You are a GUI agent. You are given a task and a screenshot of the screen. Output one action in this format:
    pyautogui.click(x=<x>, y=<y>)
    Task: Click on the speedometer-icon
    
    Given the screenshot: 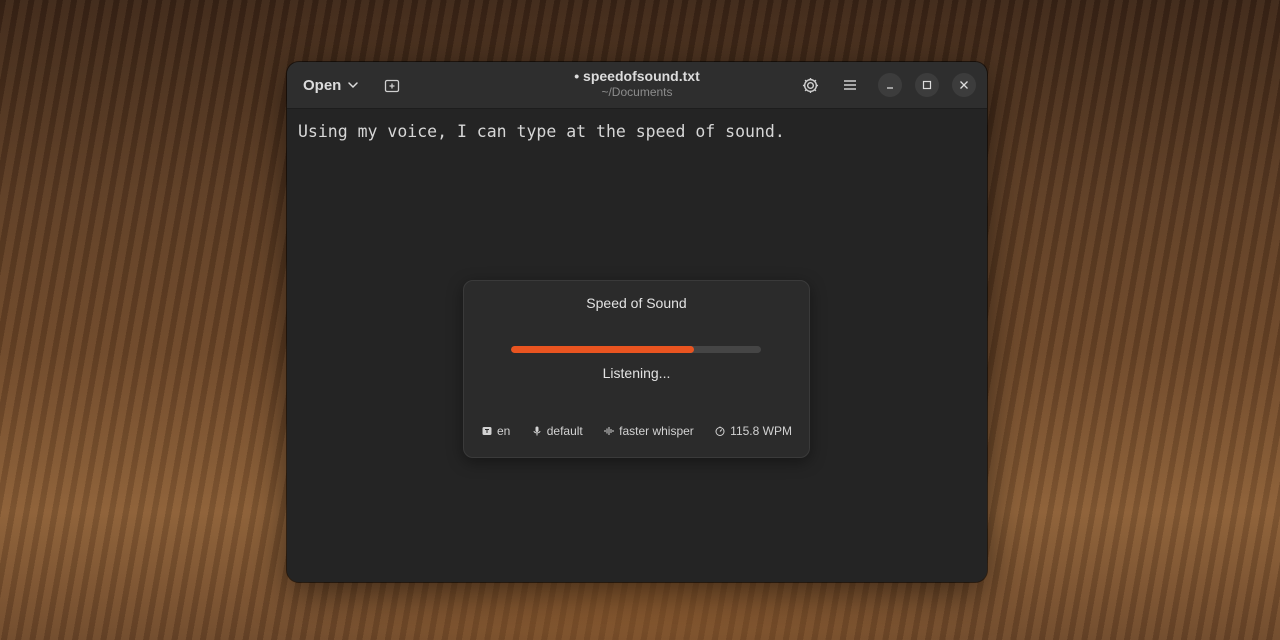 What is the action you would take?
    pyautogui.click(x=720, y=431)
    